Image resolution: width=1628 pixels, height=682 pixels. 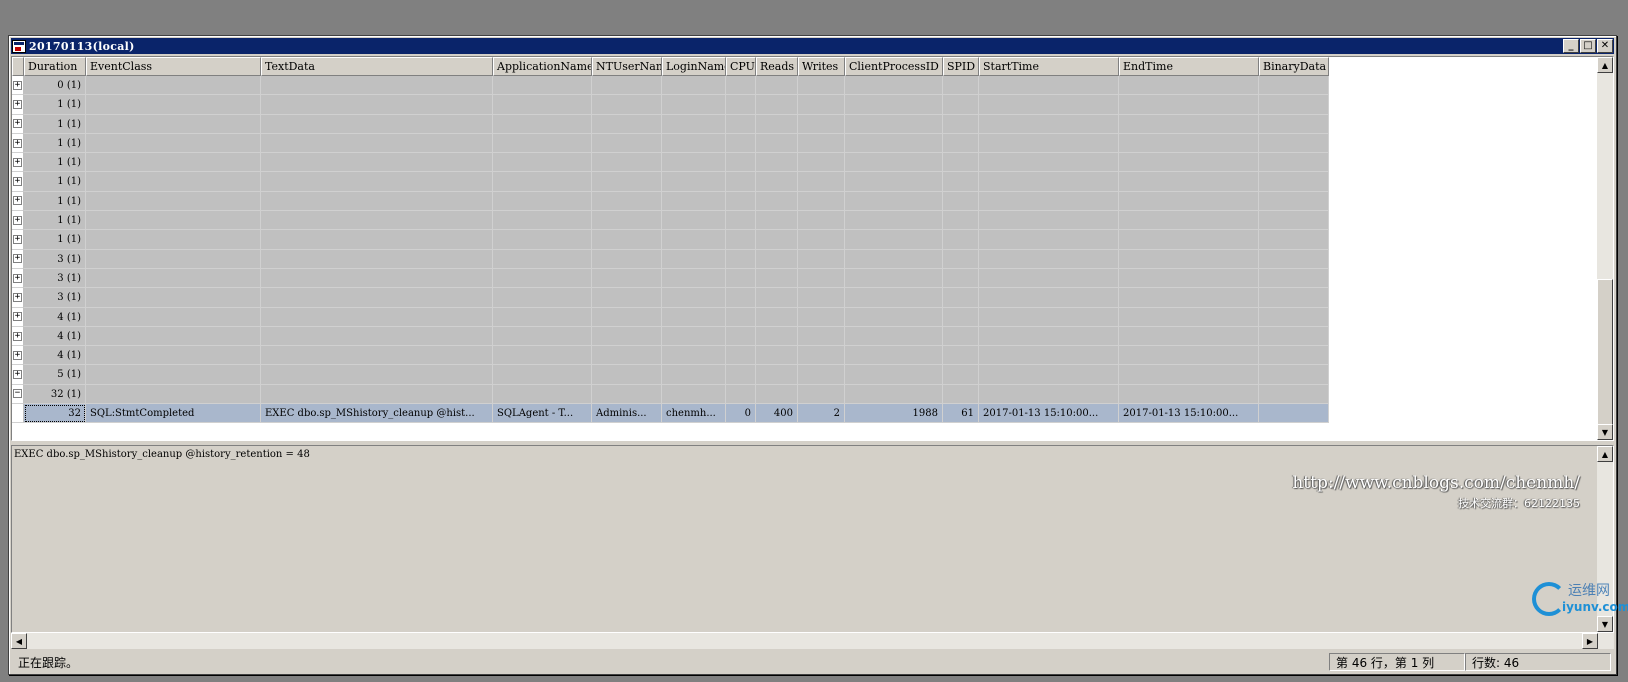 What do you see at coordinates (18, 66) in the screenshot?
I see `column-header-expander` at bounding box center [18, 66].